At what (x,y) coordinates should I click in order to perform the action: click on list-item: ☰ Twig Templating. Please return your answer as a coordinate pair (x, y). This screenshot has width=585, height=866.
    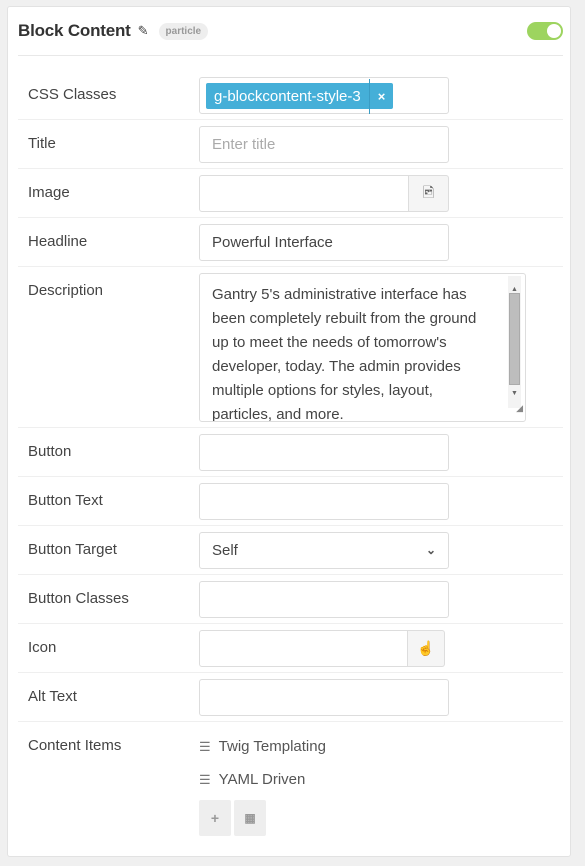
    Looking at the image, I should click on (262, 746).